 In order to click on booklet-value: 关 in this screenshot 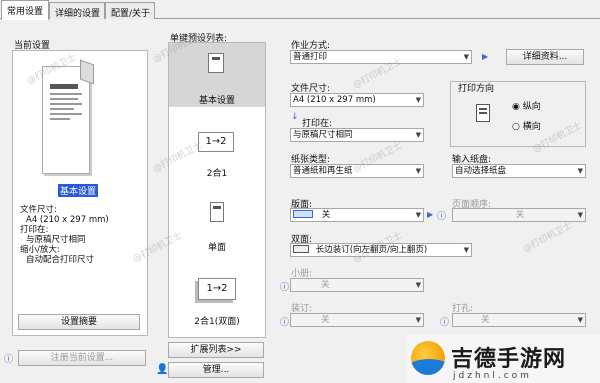, I will do `click(325, 285)`.